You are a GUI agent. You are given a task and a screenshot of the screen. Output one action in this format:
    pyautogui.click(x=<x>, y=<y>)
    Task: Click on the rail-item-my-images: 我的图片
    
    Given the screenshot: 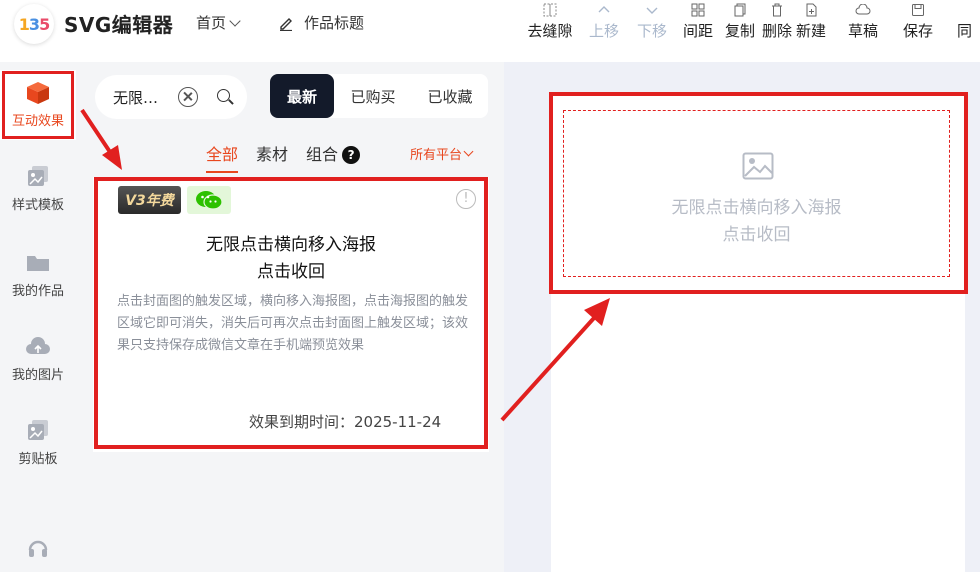 What is the action you would take?
    pyautogui.click(x=38, y=359)
    